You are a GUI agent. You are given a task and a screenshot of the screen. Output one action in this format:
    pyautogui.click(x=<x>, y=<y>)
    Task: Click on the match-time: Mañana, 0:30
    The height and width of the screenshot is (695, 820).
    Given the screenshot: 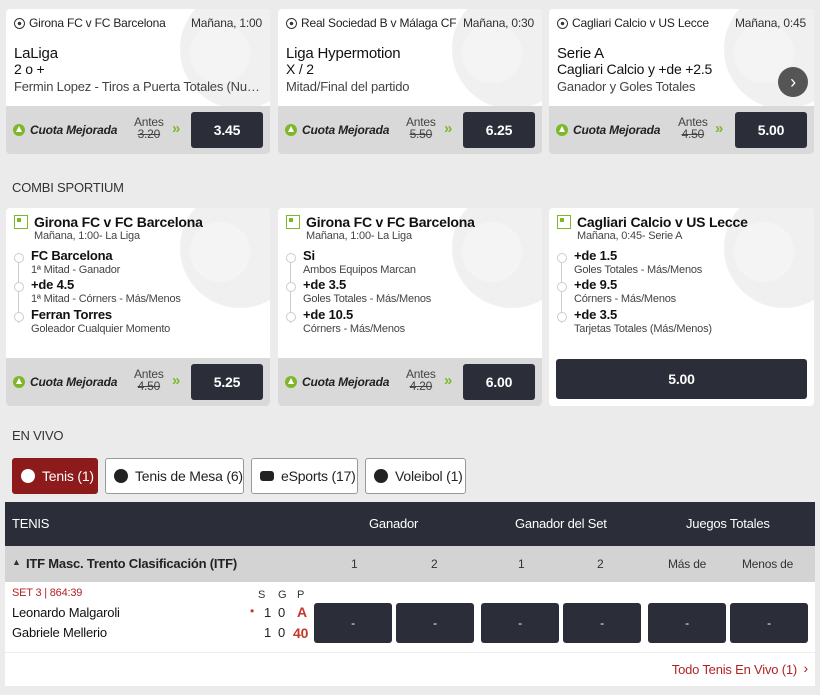 What is the action you would take?
    pyautogui.click(x=498, y=23)
    